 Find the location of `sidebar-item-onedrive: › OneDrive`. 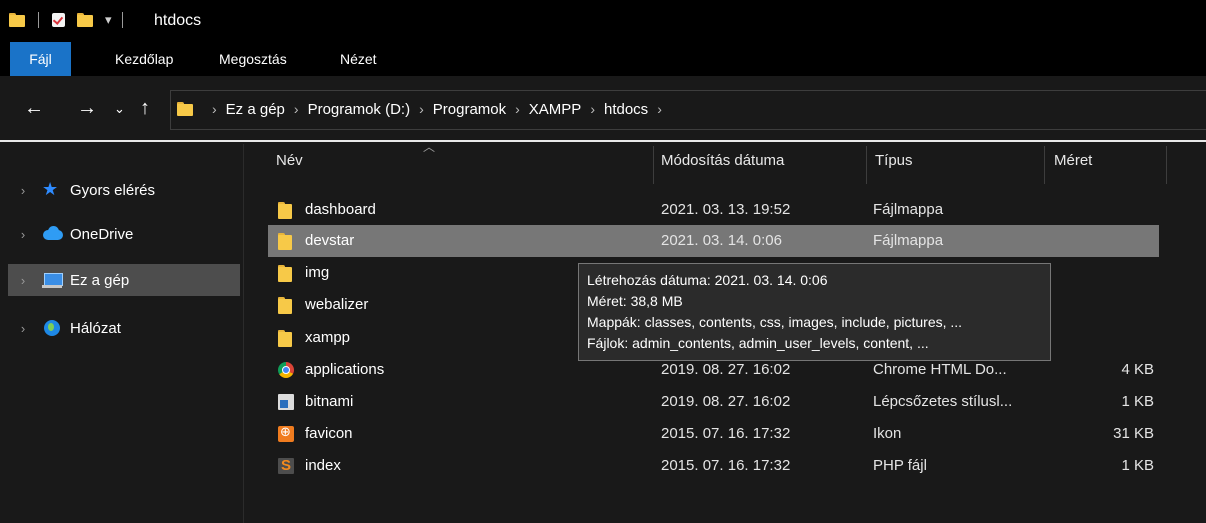

sidebar-item-onedrive: › OneDrive is located at coordinates (124, 234).